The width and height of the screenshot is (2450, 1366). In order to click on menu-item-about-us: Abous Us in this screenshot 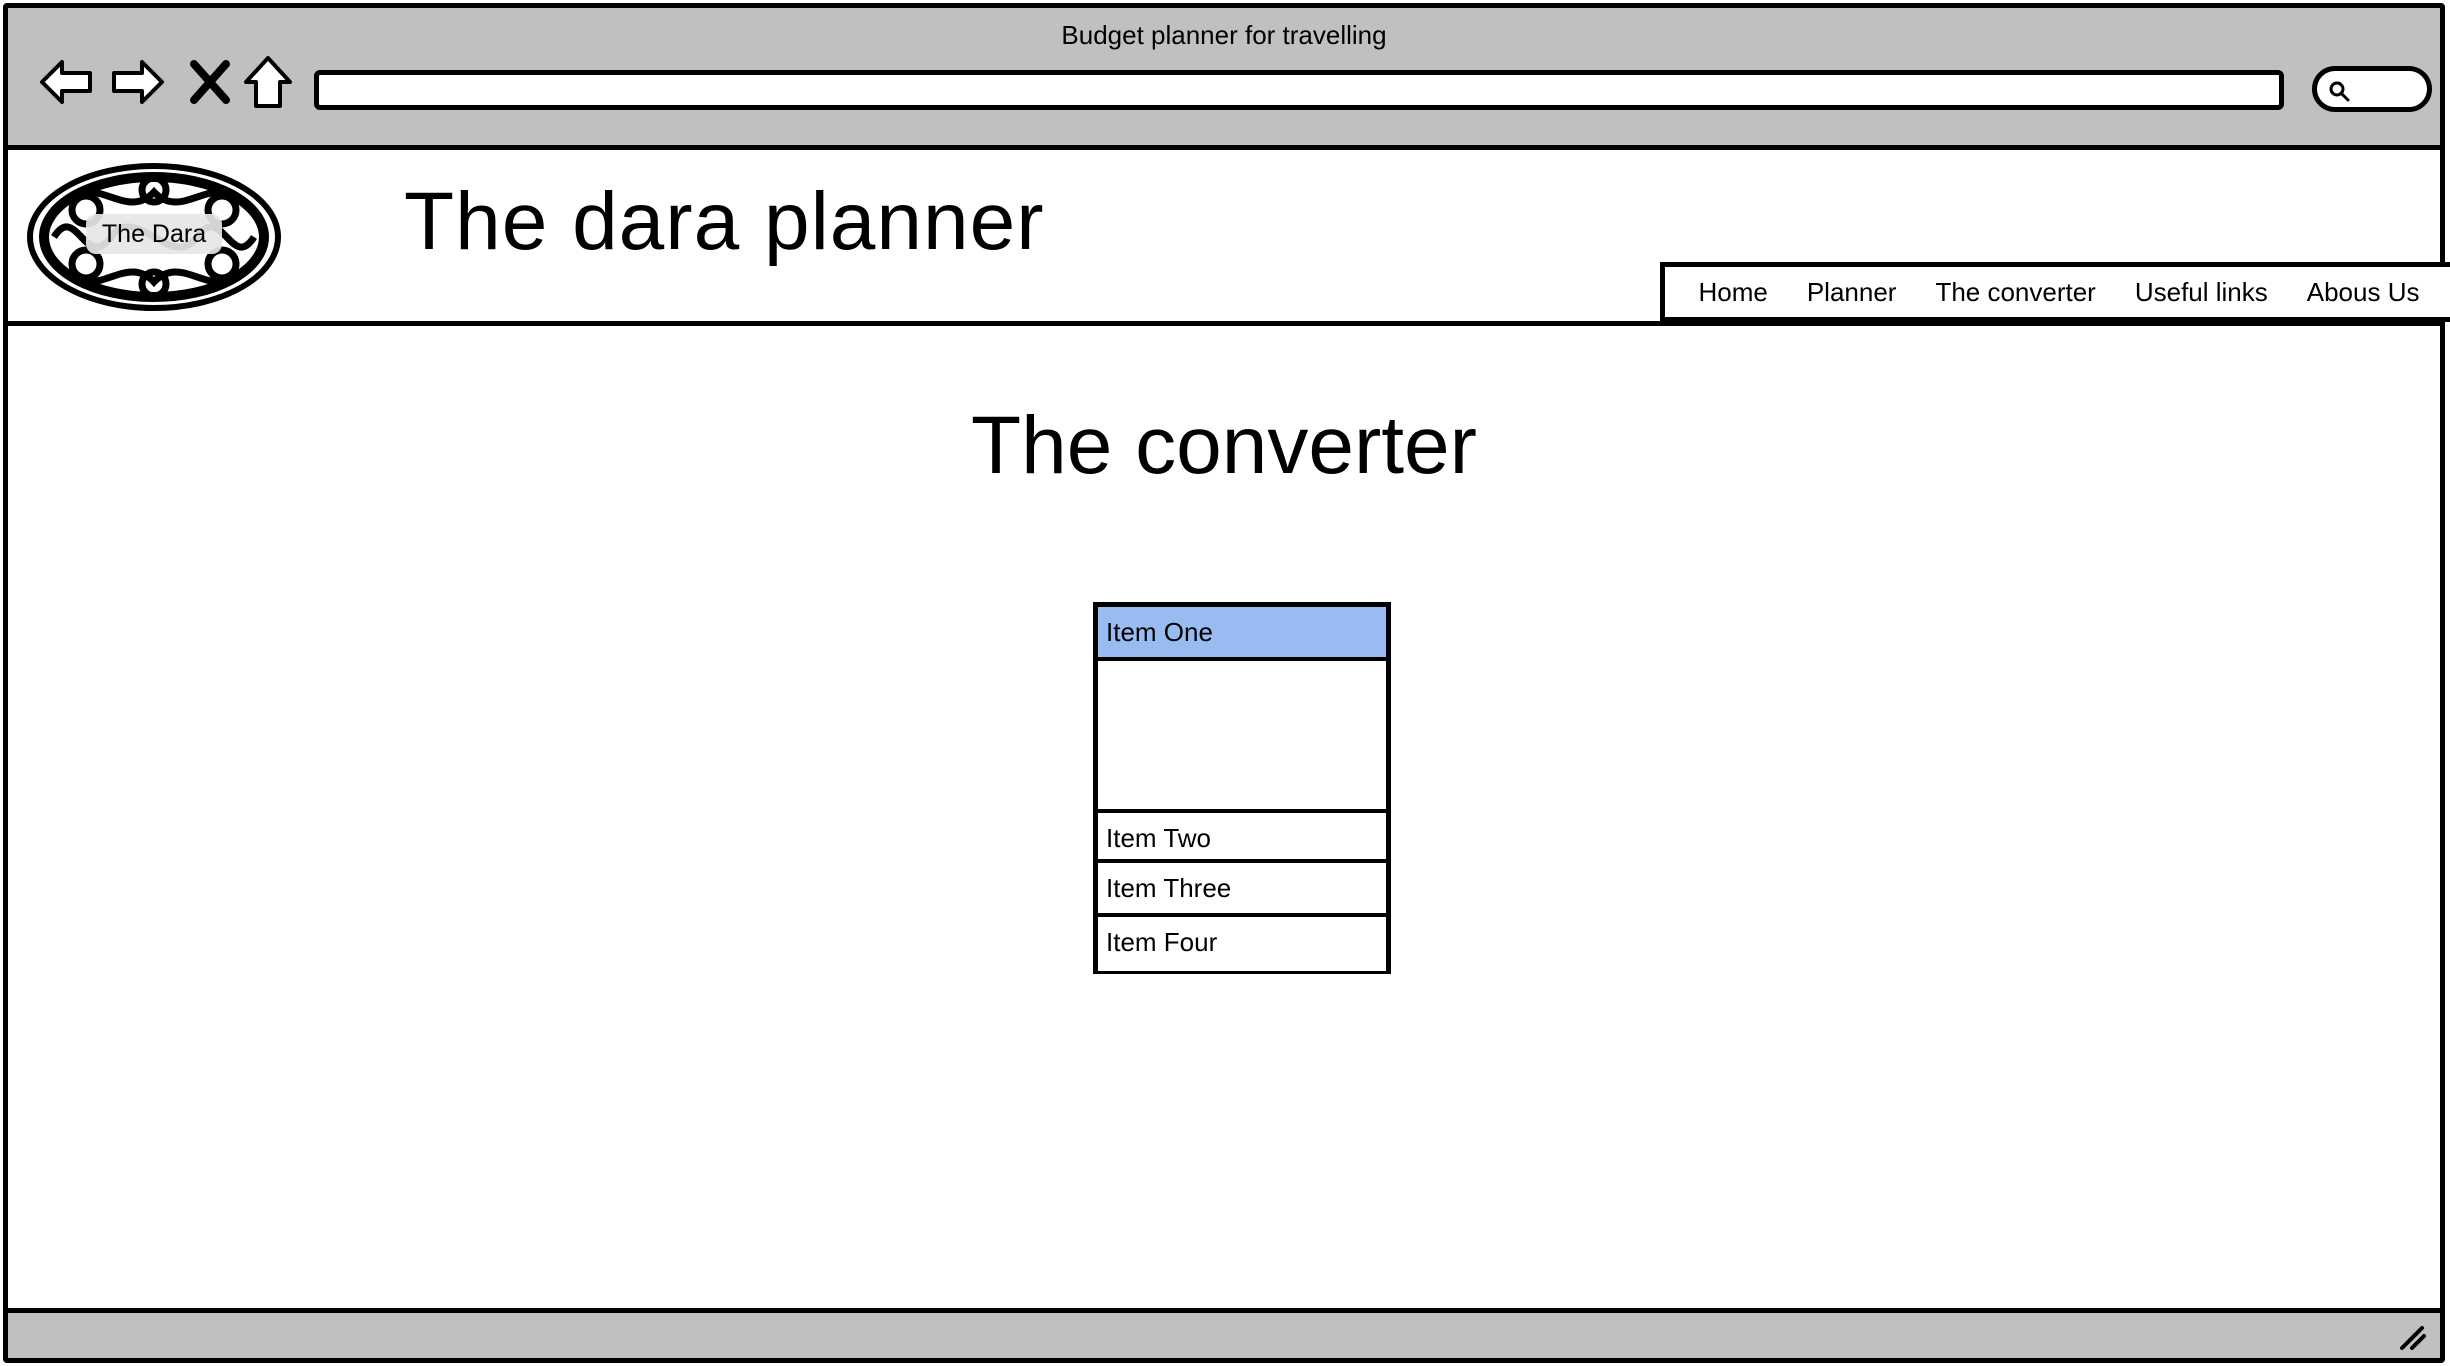, I will do `click(2363, 292)`.